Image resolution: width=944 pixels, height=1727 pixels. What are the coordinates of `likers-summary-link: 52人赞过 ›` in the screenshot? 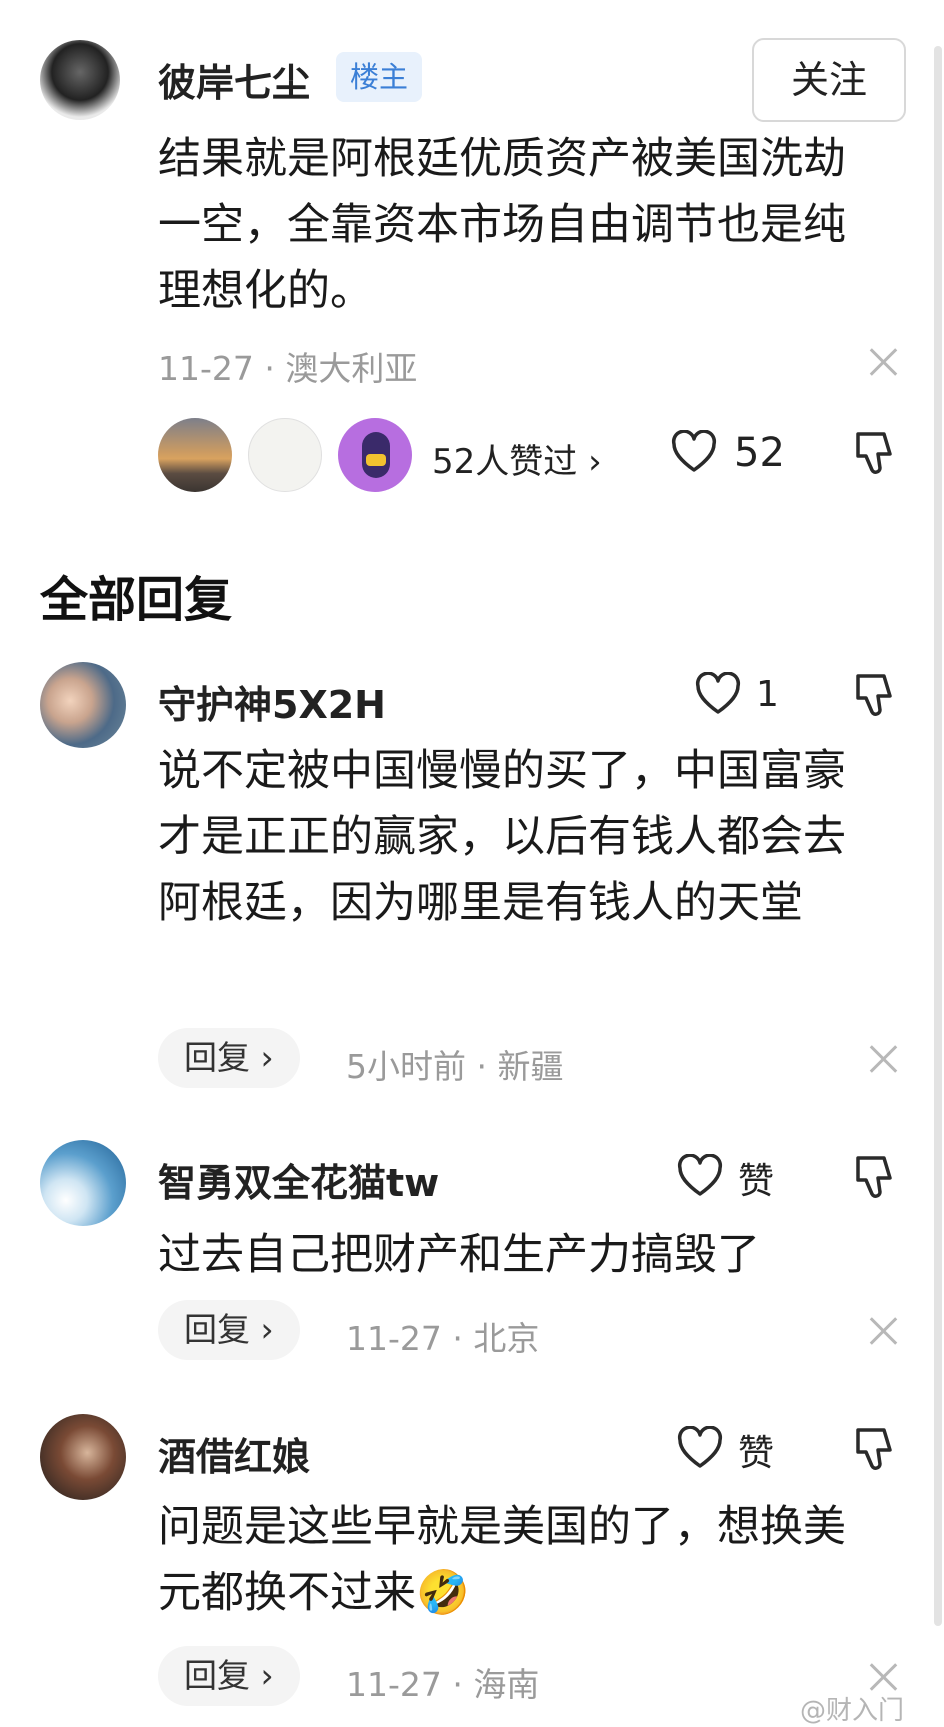 It's located at (517, 458).